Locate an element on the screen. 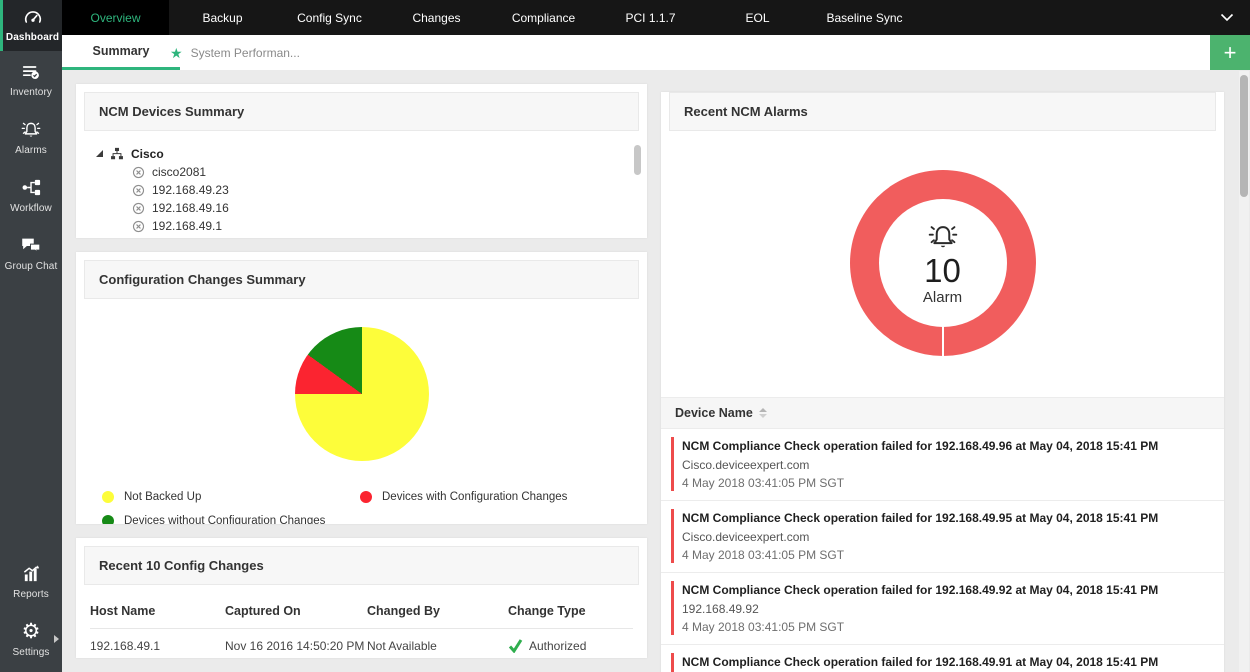 Image resolution: width=1250 pixels, height=672 pixels. sidebar-item-reports: Reports is located at coordinates (31, 581).